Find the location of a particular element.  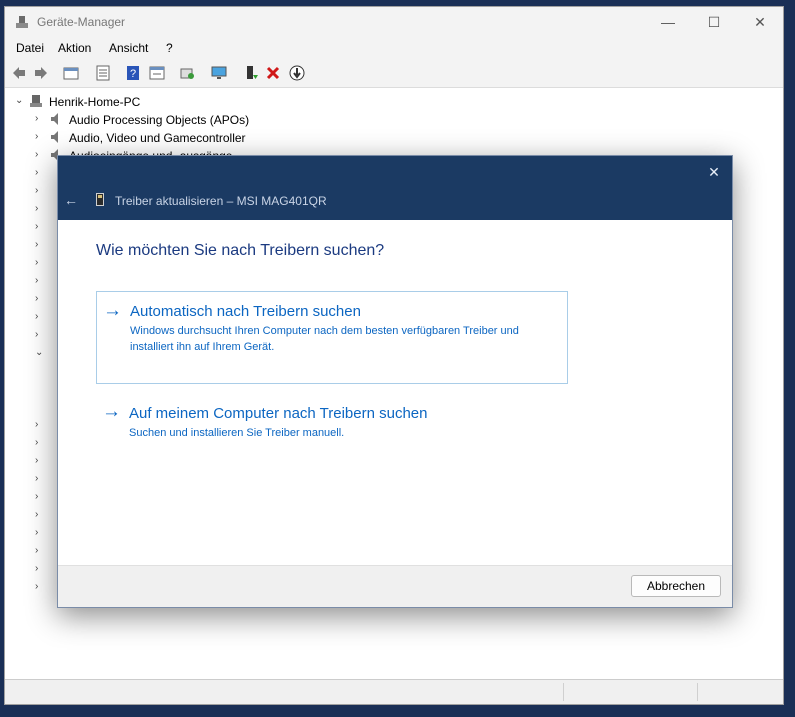

uninstall-icon is located at coordinates (273, 73).